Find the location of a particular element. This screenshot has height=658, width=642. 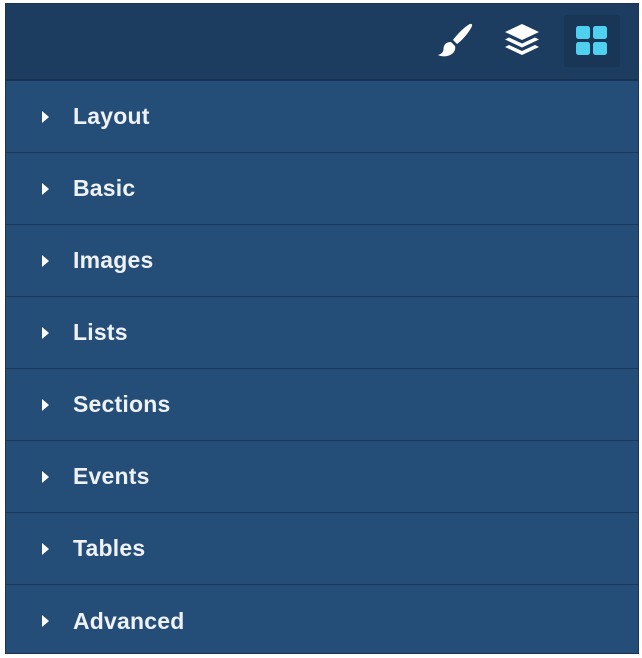

category-label: Tables is located at coordinates (109, 548).